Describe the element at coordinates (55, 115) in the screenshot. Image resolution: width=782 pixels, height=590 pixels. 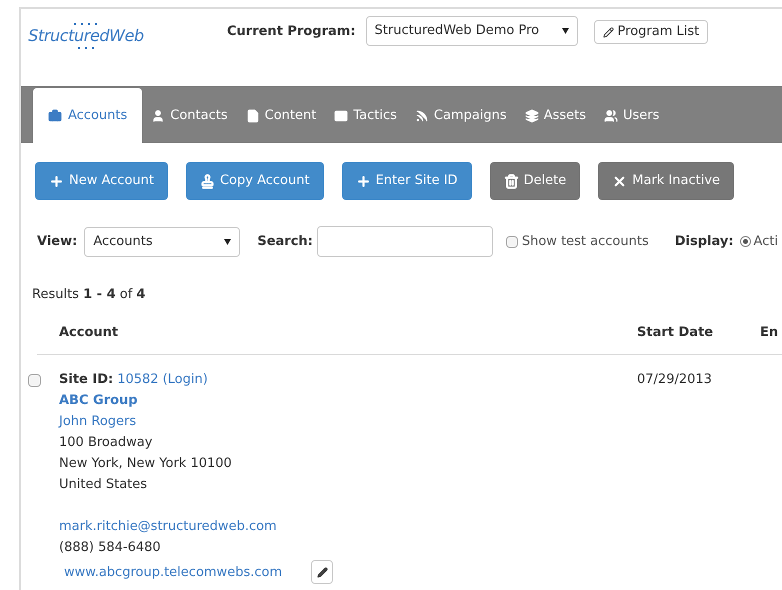
I see `briefcase-icon` at that location.